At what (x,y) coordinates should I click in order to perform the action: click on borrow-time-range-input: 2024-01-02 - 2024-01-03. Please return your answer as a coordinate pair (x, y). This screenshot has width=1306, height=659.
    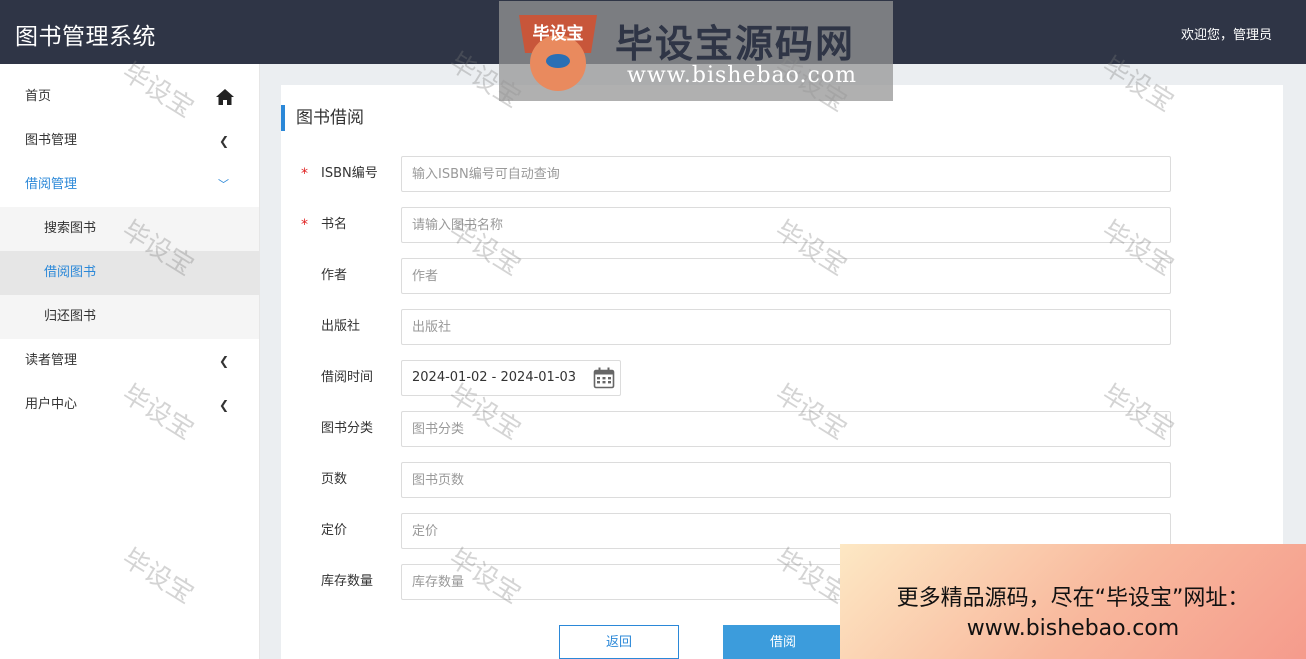
    Looking at the image, I should click on (511, 378).